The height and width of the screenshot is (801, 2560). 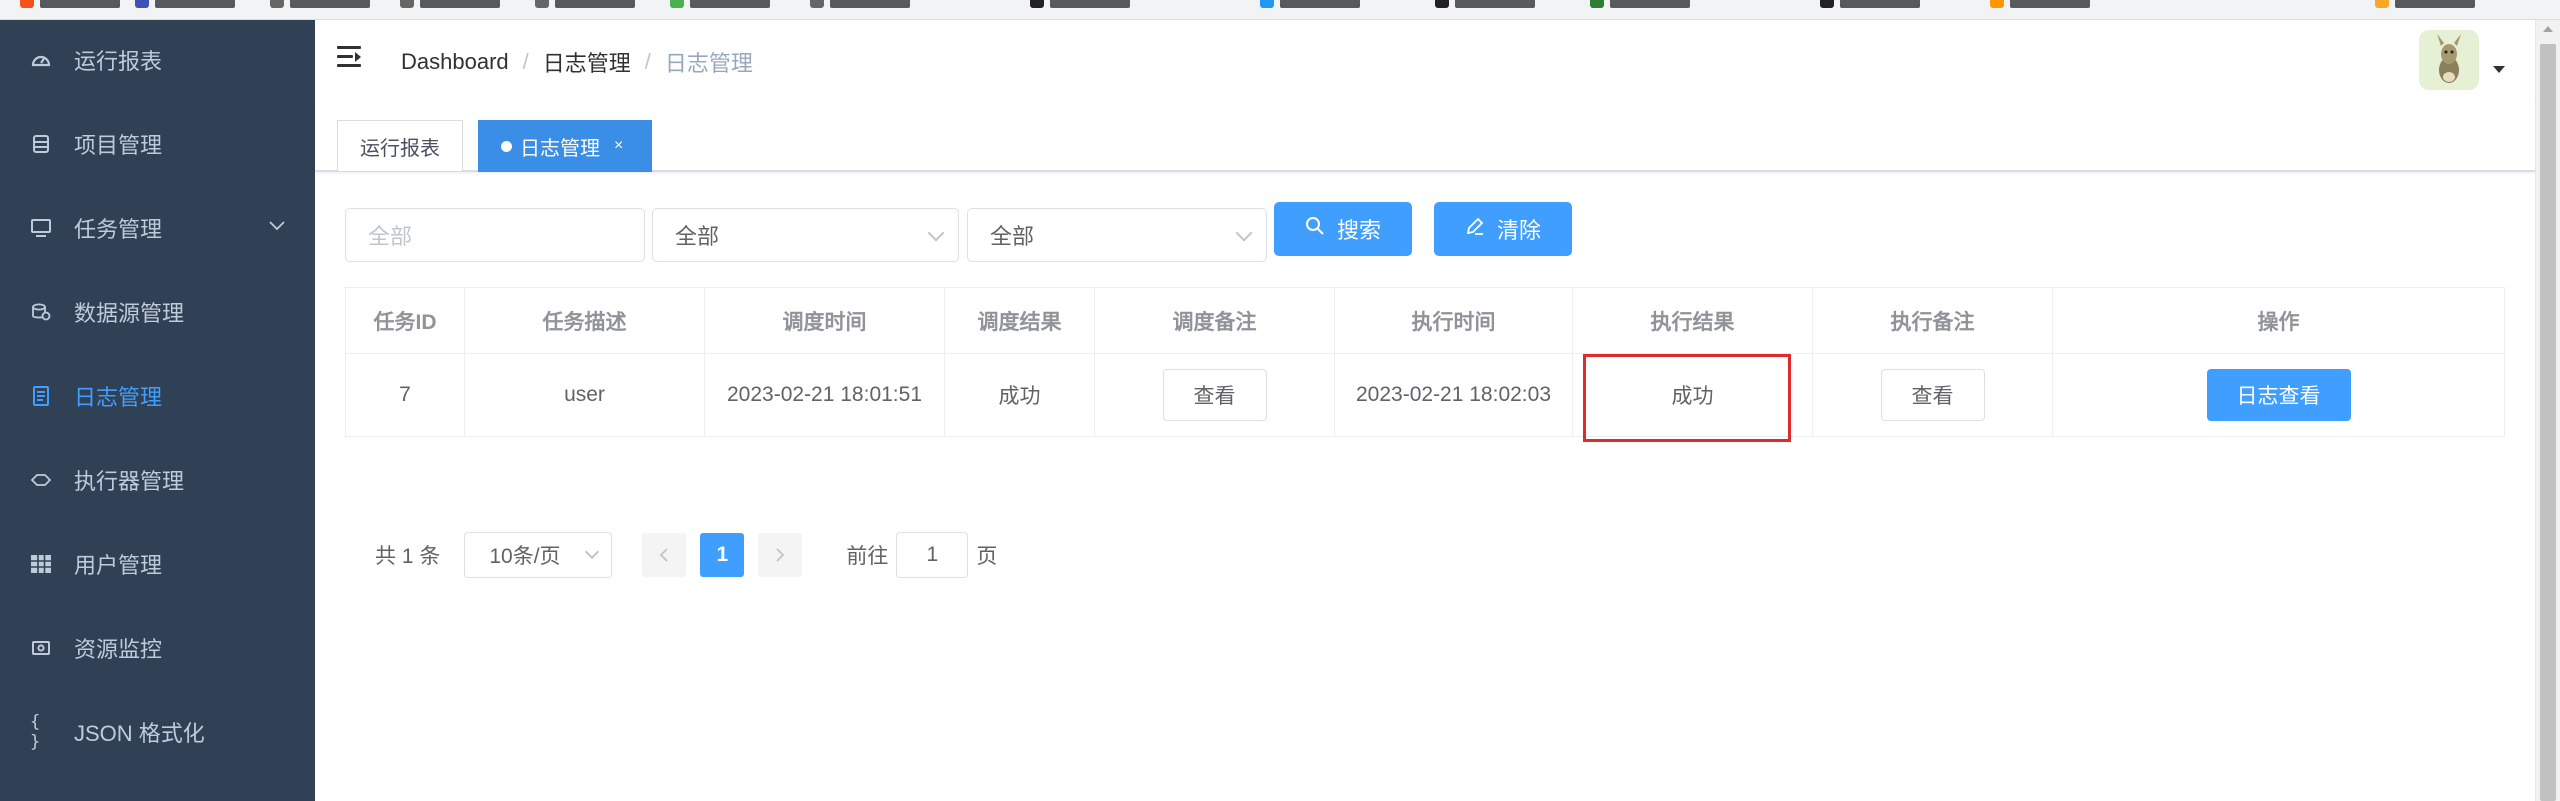 I want to click on handle-time-cell: 2023-02-21 18:02:03, so click(x=1454, y=395).